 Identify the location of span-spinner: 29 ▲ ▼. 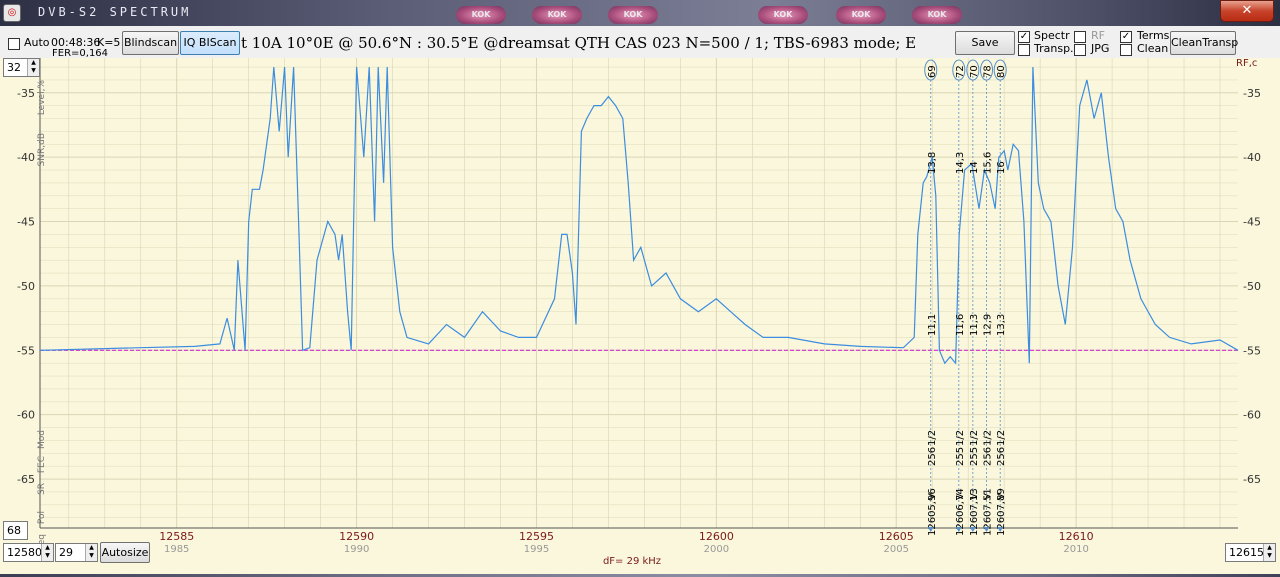
(76, 552).